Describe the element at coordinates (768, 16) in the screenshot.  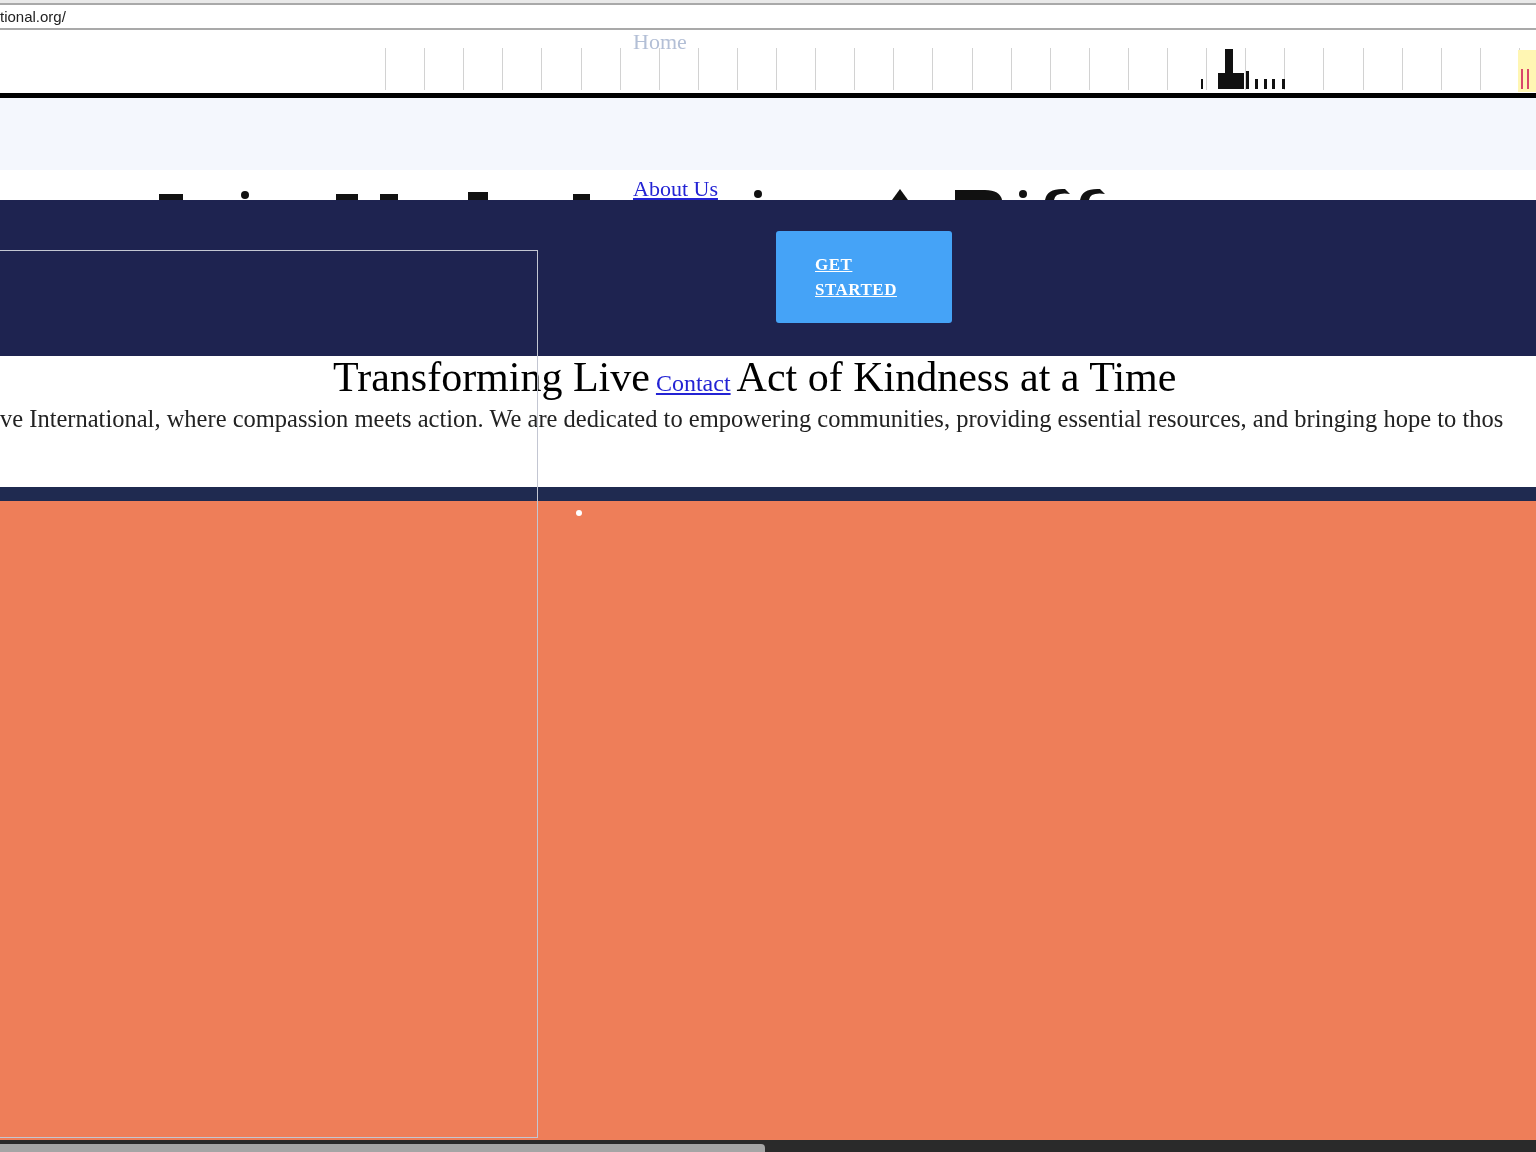
I see `address-bar: tional.org/` at that location.